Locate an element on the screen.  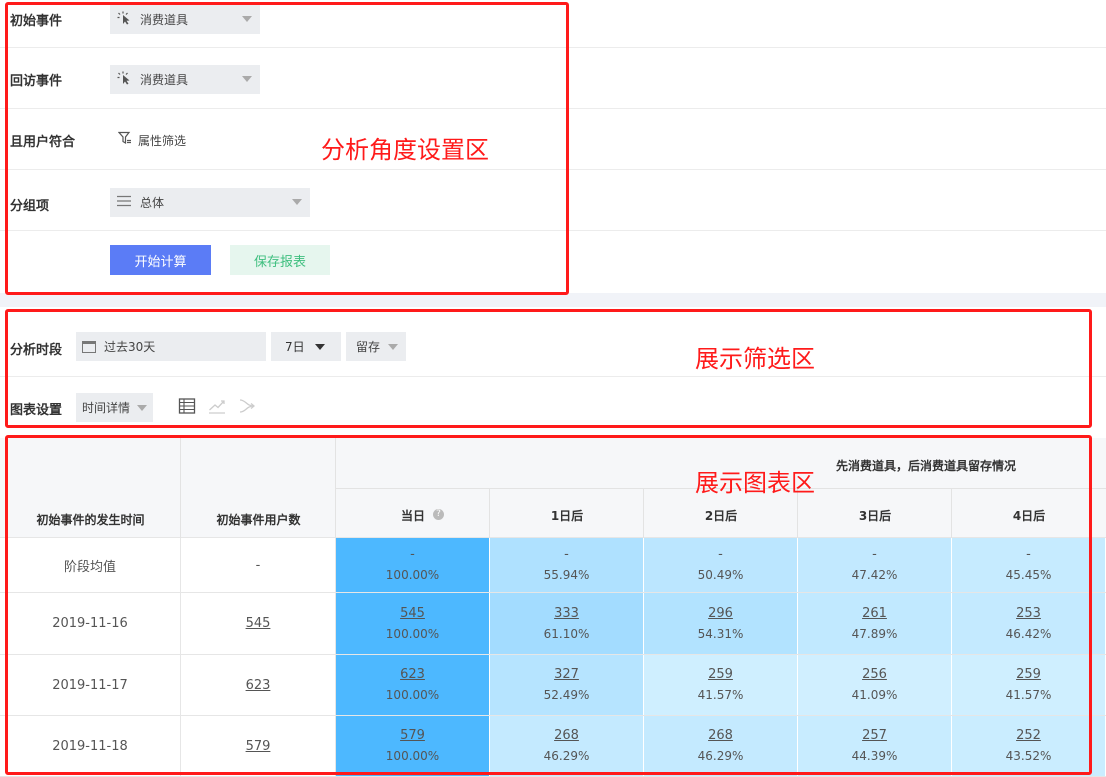
retention-count: 623 is located at coordinates (412, 675).